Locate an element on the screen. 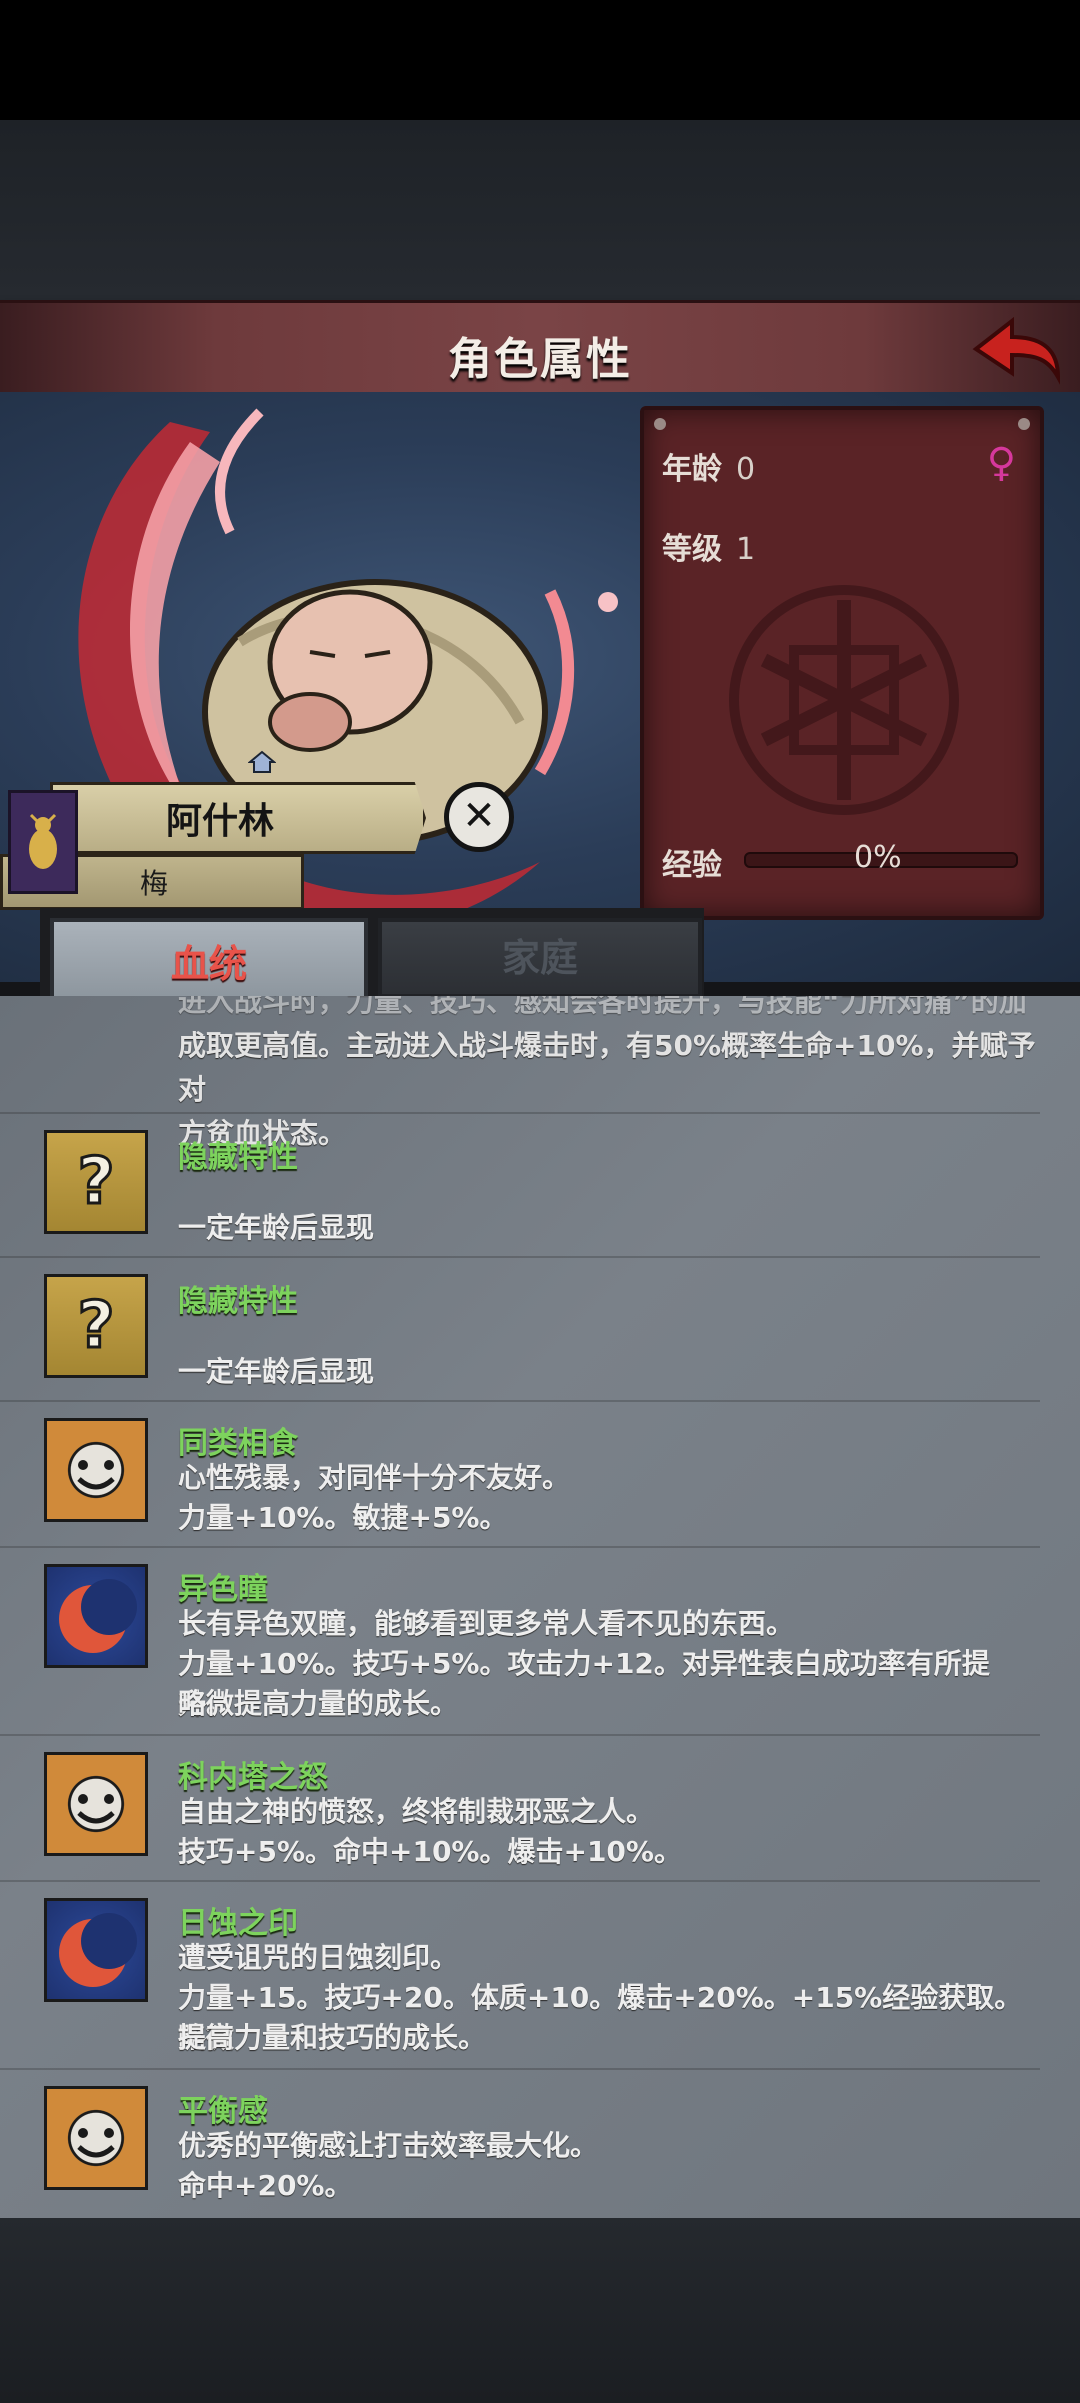 The height and width of the screenshot is (2403, 1080). xp-label: 经验 is located at coordinates (692, 865).